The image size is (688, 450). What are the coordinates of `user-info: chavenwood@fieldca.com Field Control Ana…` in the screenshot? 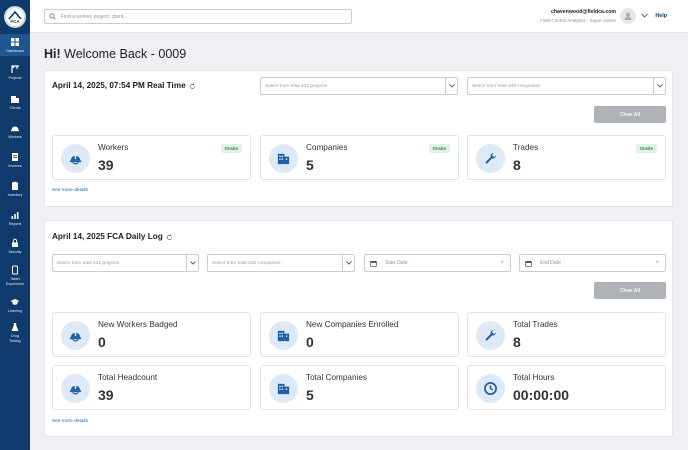 It's located at (578, 16).